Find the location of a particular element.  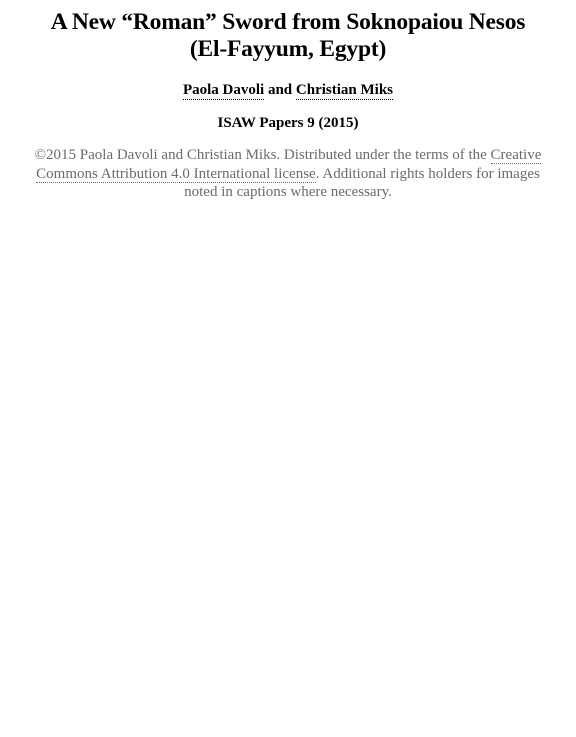

author-link-paola-davoli: Paola Davoli is located at coordinates (223, 91).